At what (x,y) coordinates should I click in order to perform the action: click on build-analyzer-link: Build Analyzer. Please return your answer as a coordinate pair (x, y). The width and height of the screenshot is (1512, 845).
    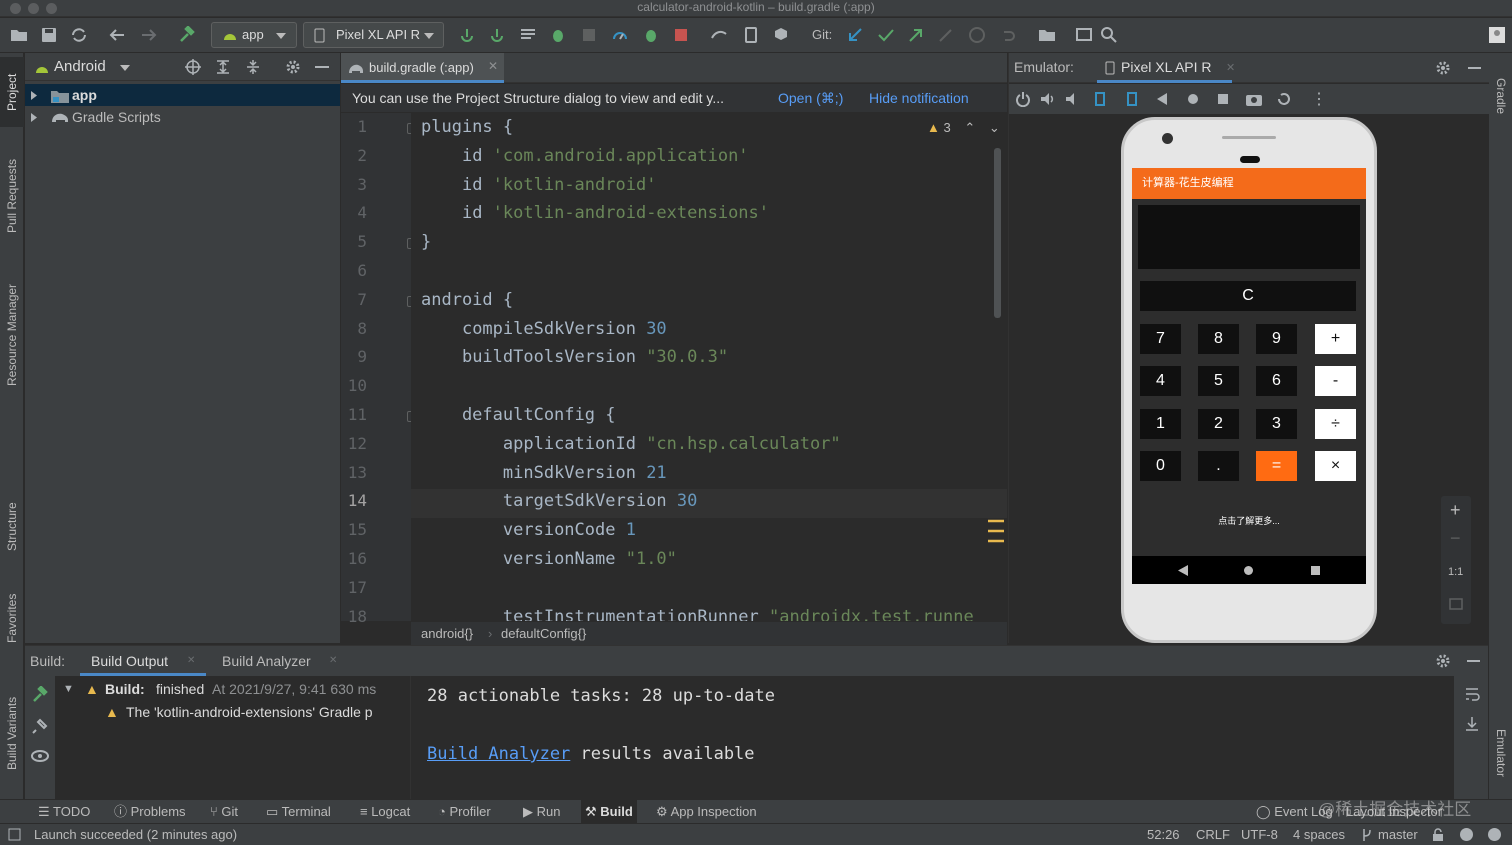
    Looking at the image, I should click on (498, 754).